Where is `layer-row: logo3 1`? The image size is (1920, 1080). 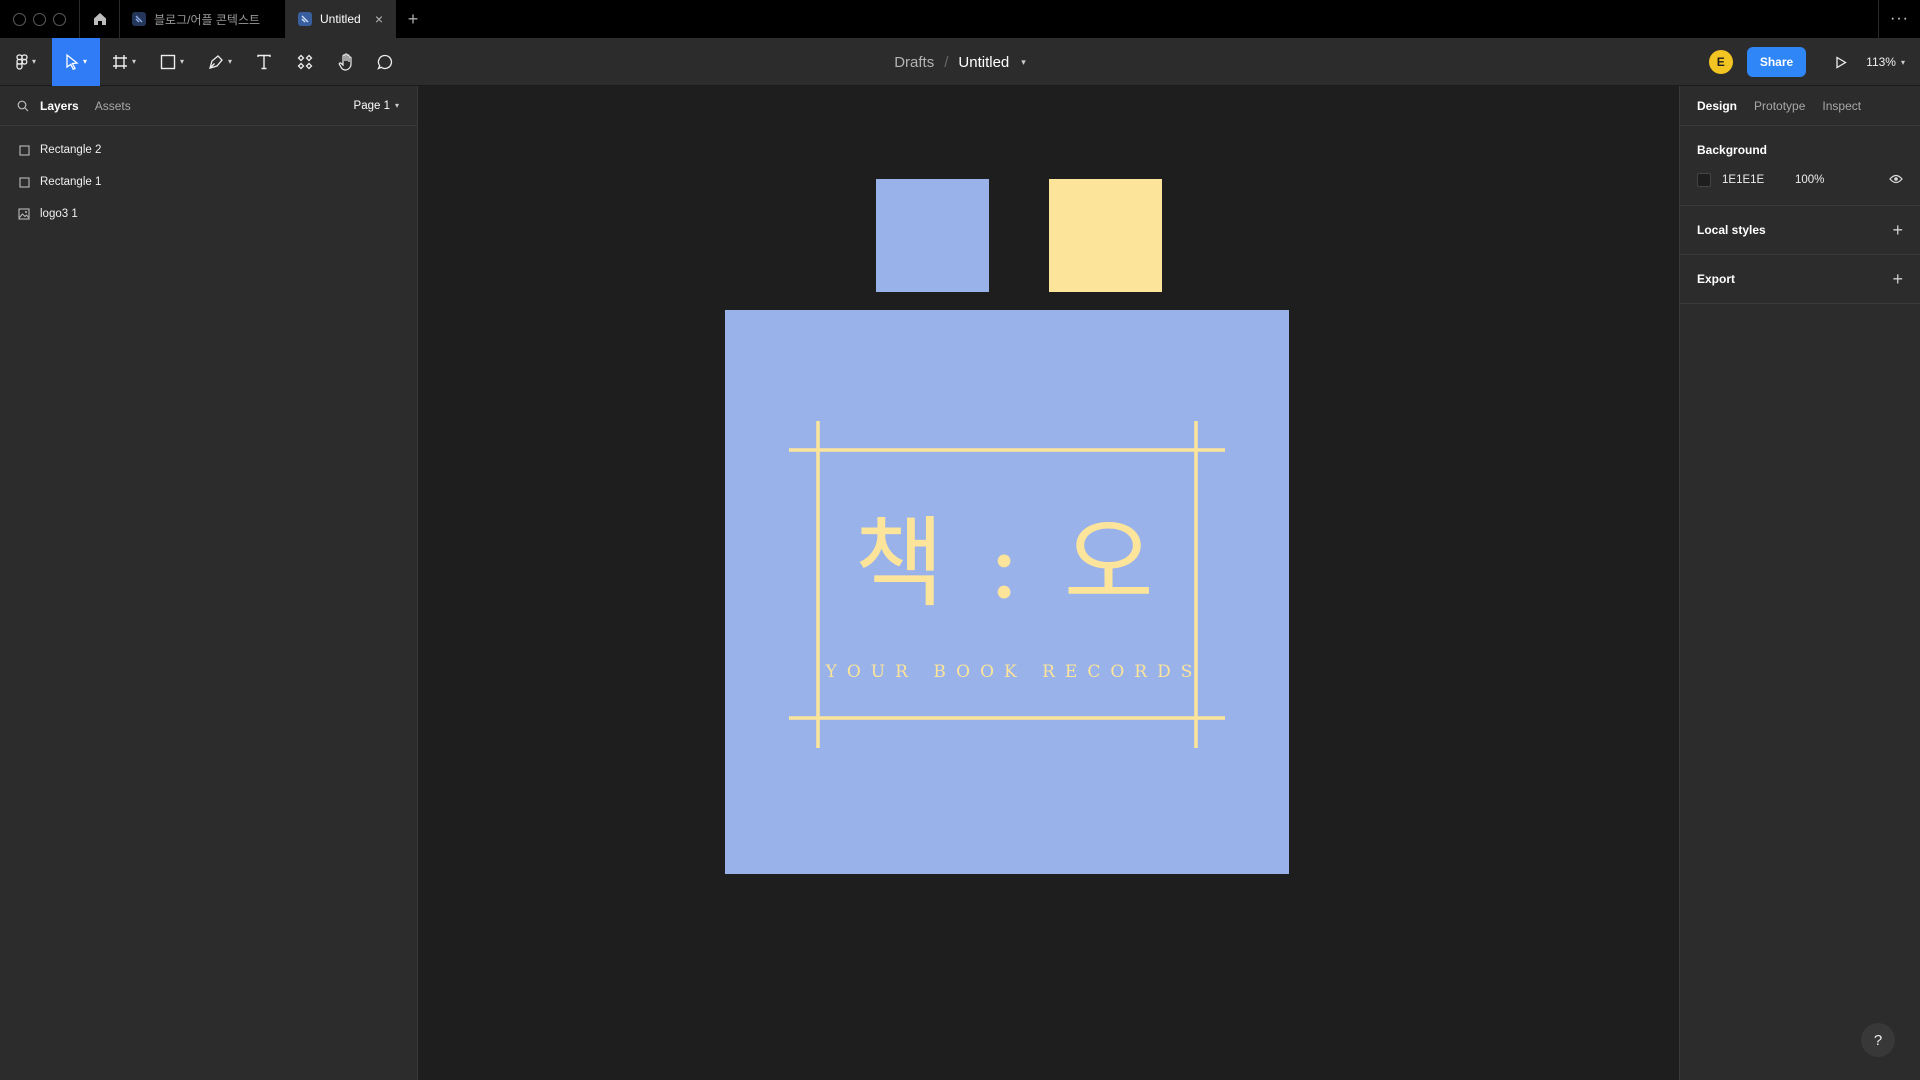 layer-row: logo3 1 is located at coordinates (208, 214).